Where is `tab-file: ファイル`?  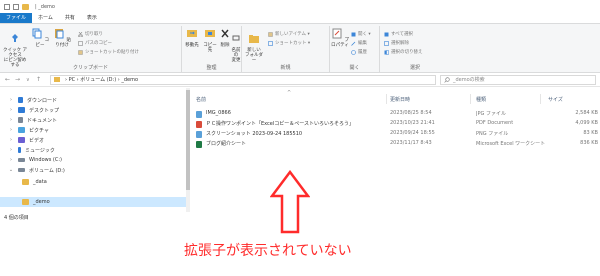
tab-file: ファイル is located at coordinates (16, 18).